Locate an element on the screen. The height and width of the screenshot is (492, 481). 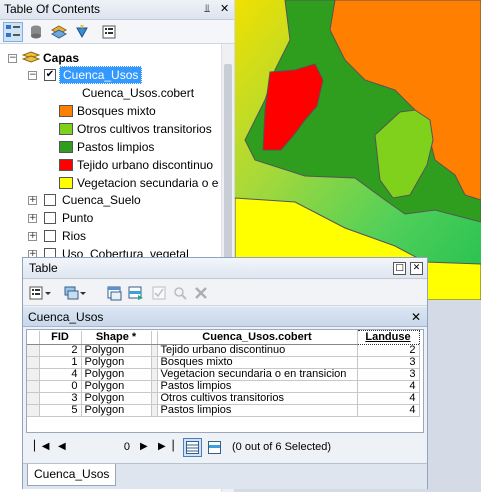
record-number-field: 0 is located at coordinates (104, 447).